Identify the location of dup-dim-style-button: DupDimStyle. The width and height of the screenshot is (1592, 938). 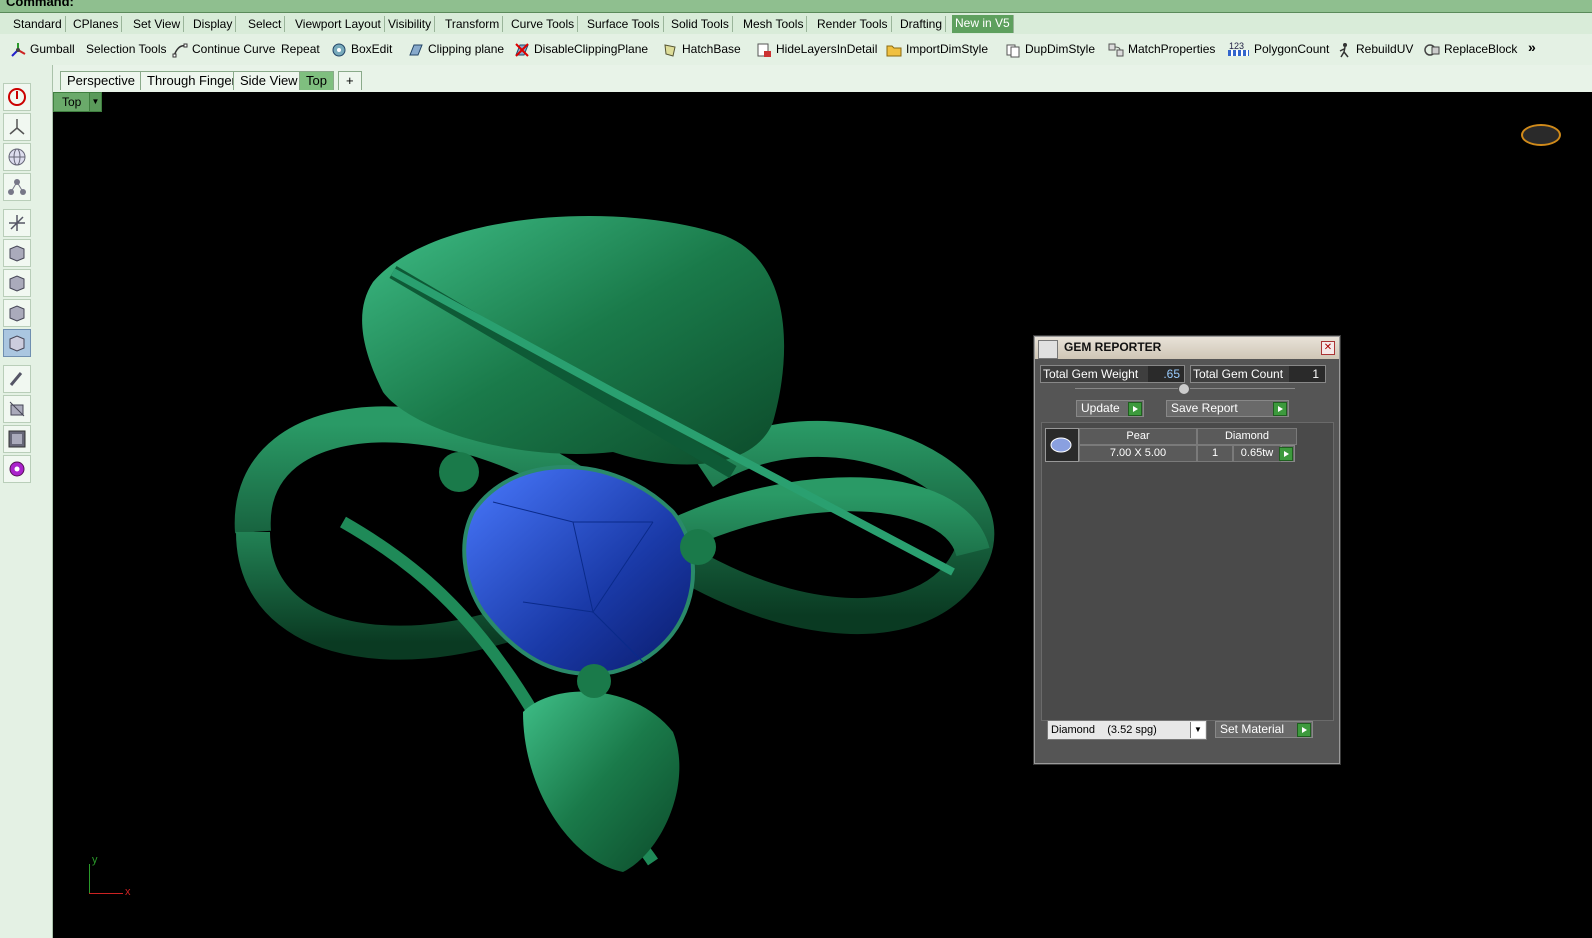
(1050, 49).